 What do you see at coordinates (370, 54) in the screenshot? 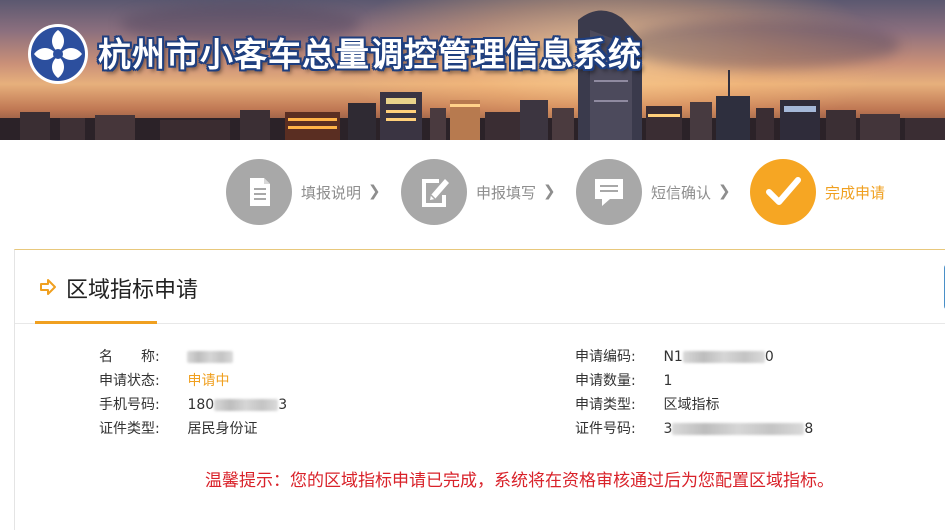
I see `site-title: 杭州市小客车总量调控管理信息系统` at bounding box center [370, 54].